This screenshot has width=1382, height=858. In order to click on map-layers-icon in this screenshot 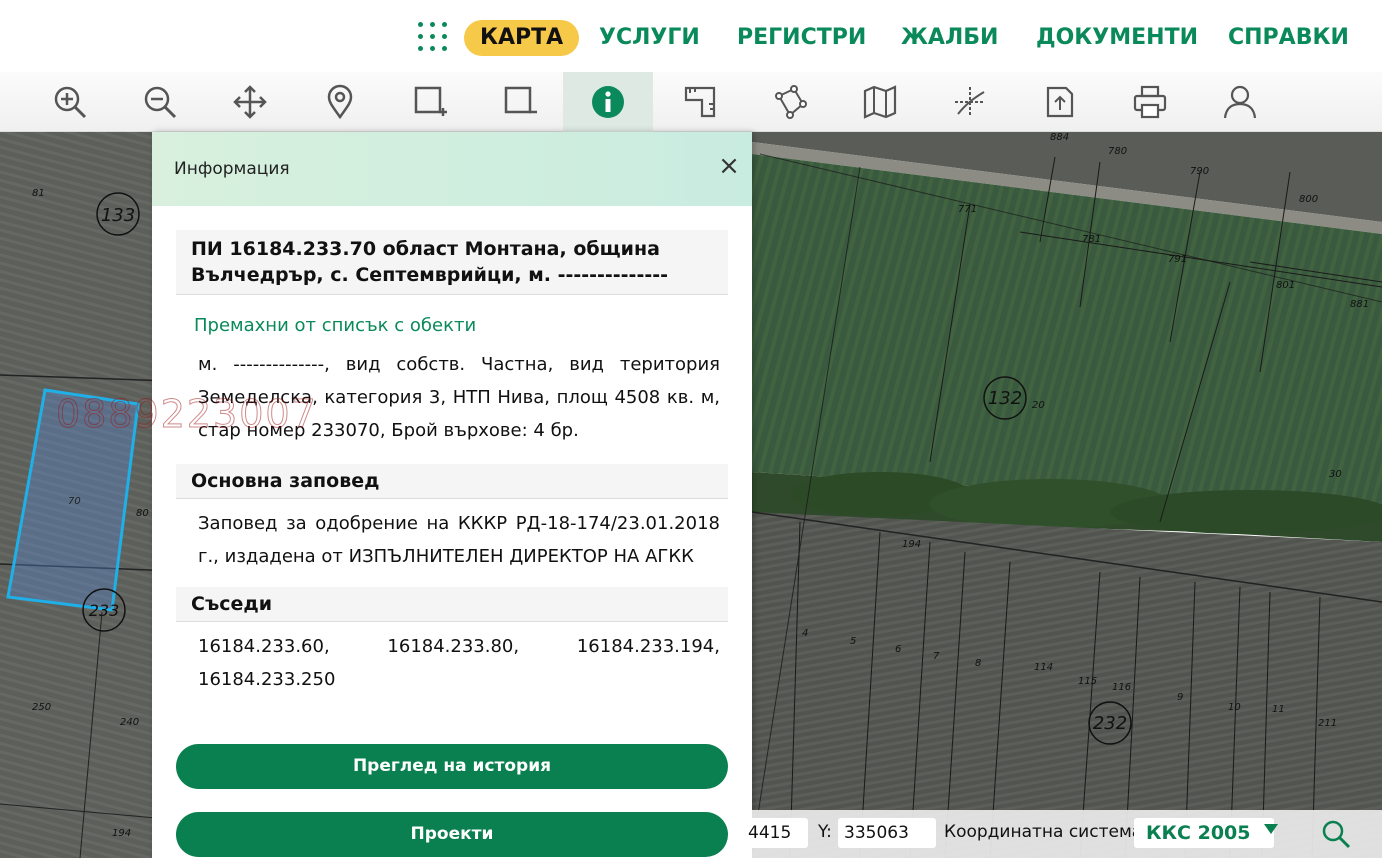, I will do `click(880, 102)`.